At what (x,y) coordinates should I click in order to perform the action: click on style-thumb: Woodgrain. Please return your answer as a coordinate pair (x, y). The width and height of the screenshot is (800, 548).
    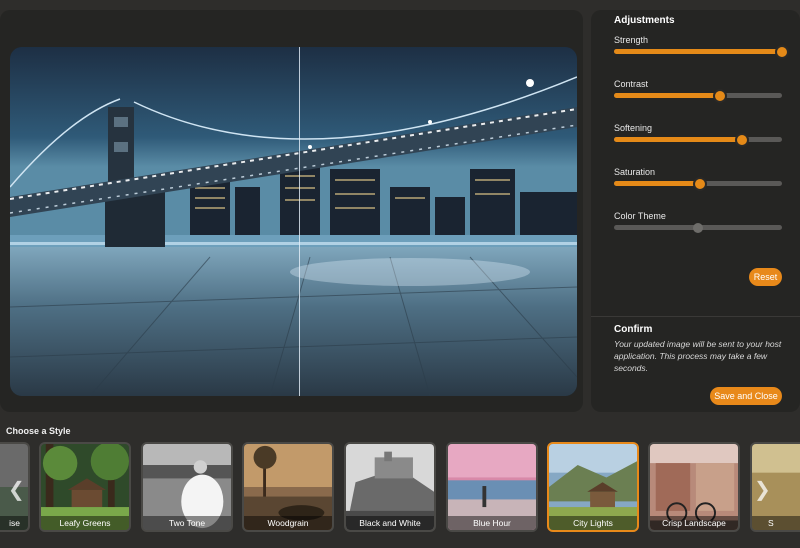
    Looking at the image, I should click on (288, 487).